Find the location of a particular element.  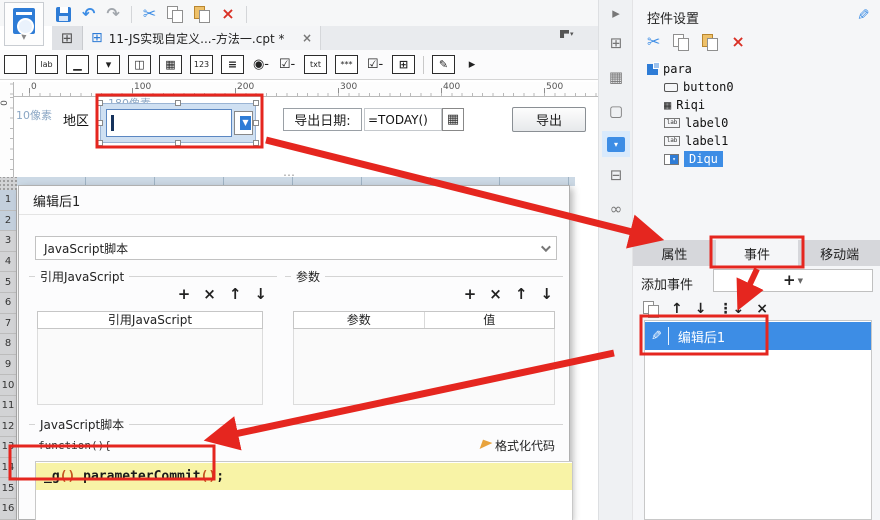

selected-combobox-widget: ▼ is located at coordinates (178, 123).